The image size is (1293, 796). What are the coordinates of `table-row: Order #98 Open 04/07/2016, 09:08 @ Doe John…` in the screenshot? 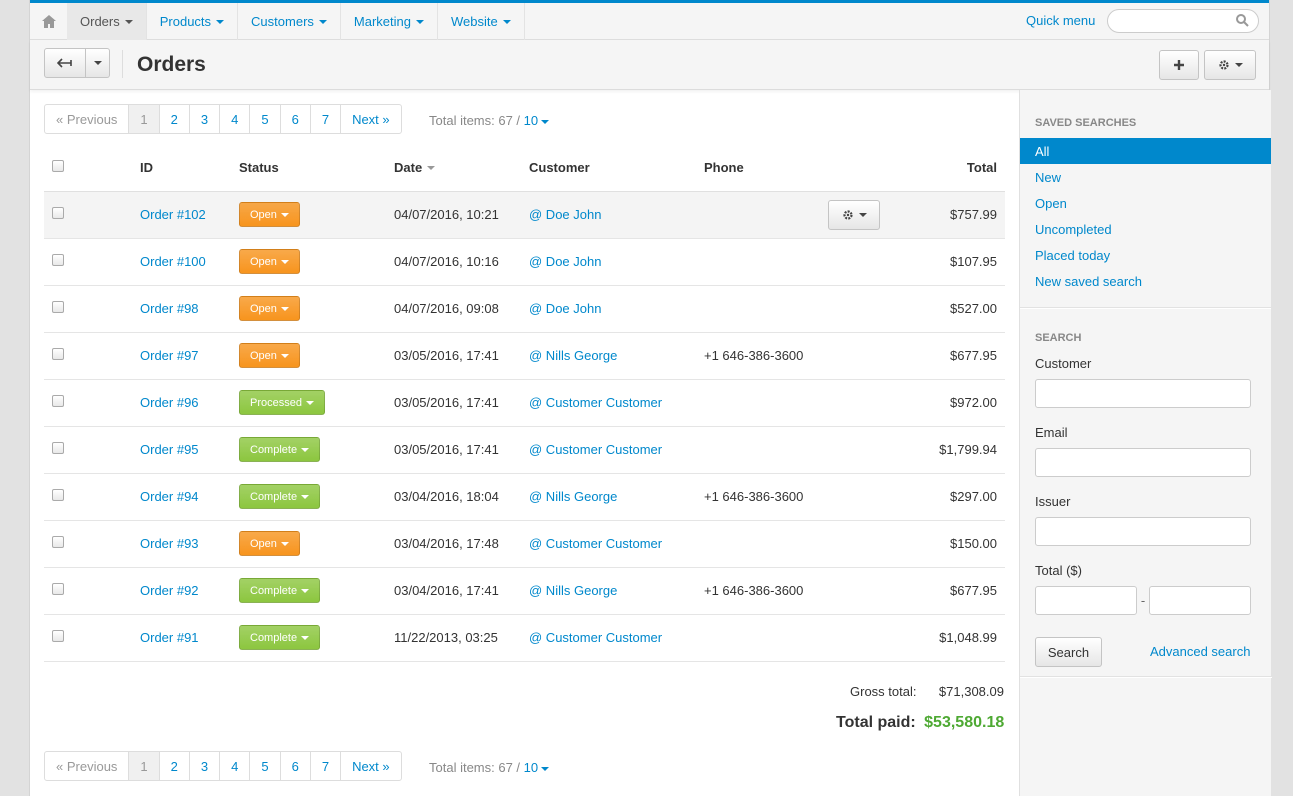 It's located at (524, 309).